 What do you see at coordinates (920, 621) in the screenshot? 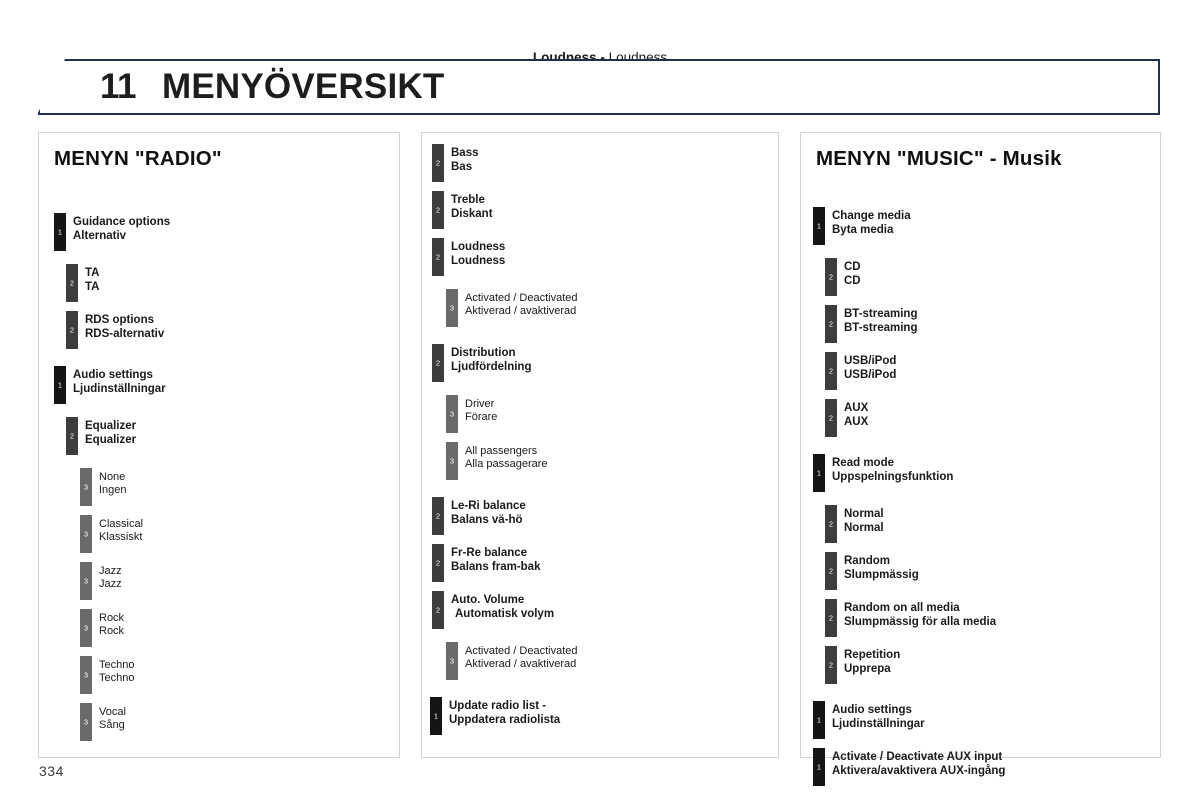
I see `menu-label-sv: Slumpmässig för alla media` at bounding box center [920, 621].